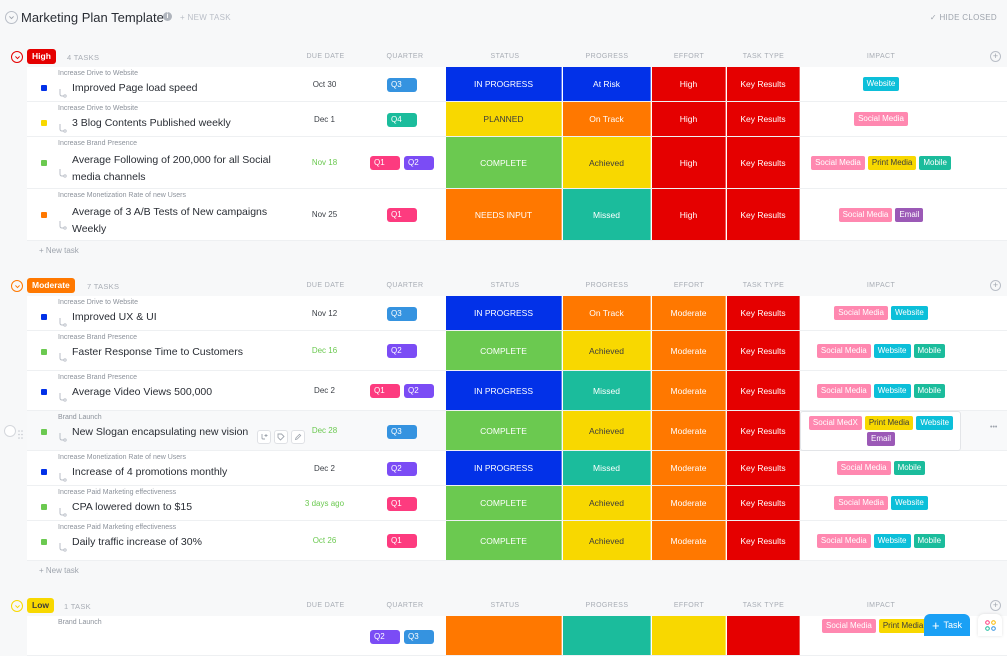 Image resolution: width=1007 pixels, height=656 pixels. What do you see at coordinates (324, 119) in the screenshot?
I see `due-date: Dec 1` at bounding box center [324, 119].